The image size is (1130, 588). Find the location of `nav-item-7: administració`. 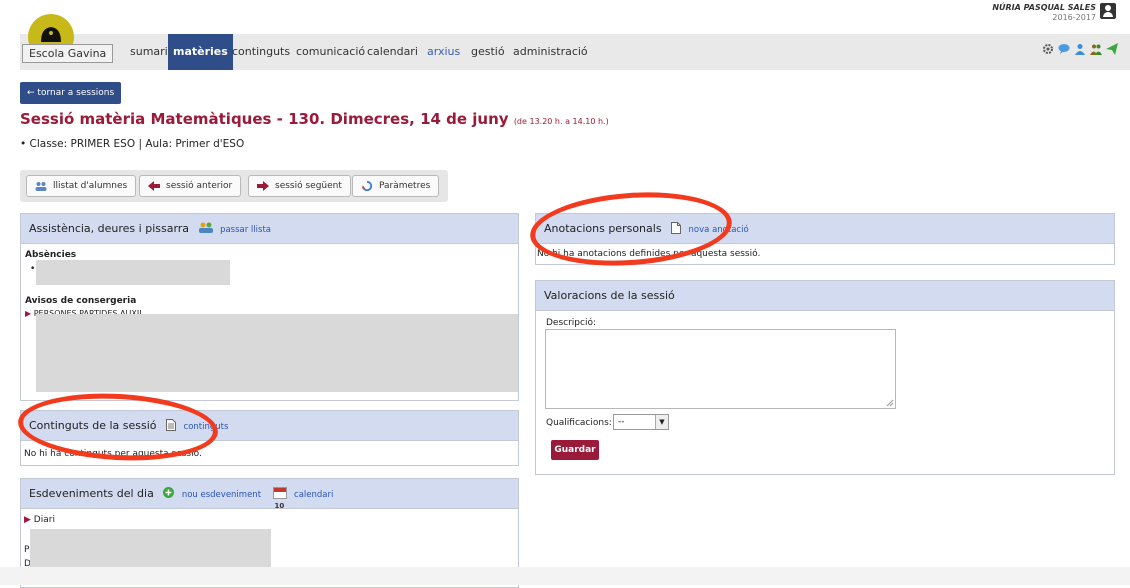

nav-item-7: administració is located at coordinates (550, 52).